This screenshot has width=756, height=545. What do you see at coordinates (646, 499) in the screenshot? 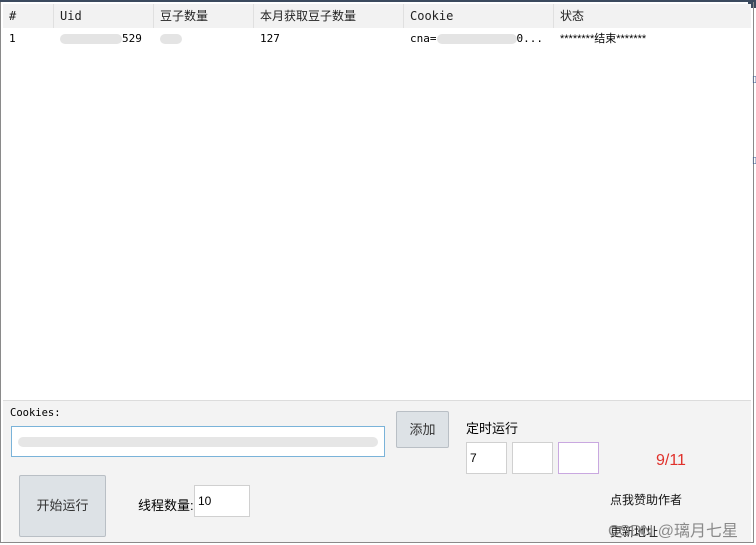
I see `sponsor-link: 点我赞助作者` at bounding box center [646, 499].